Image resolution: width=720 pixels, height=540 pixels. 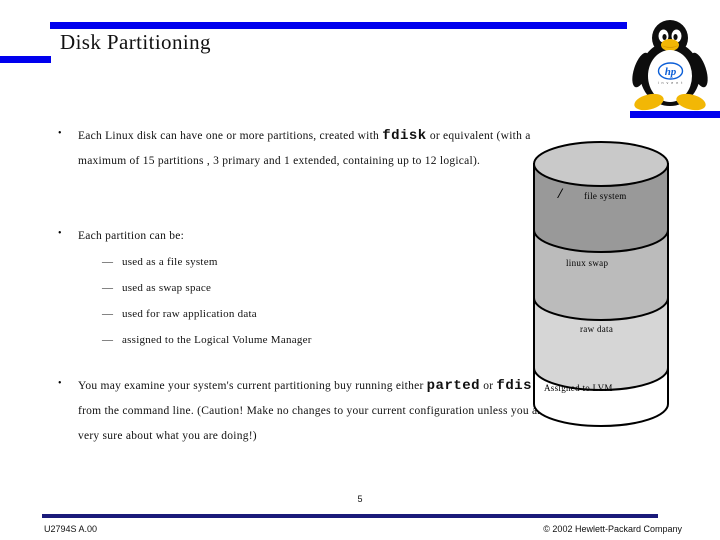 What do you see at coordinates (25, 59) in the screenshot?
I see `title-accent-bar-left` at bounding box center [25, 59].